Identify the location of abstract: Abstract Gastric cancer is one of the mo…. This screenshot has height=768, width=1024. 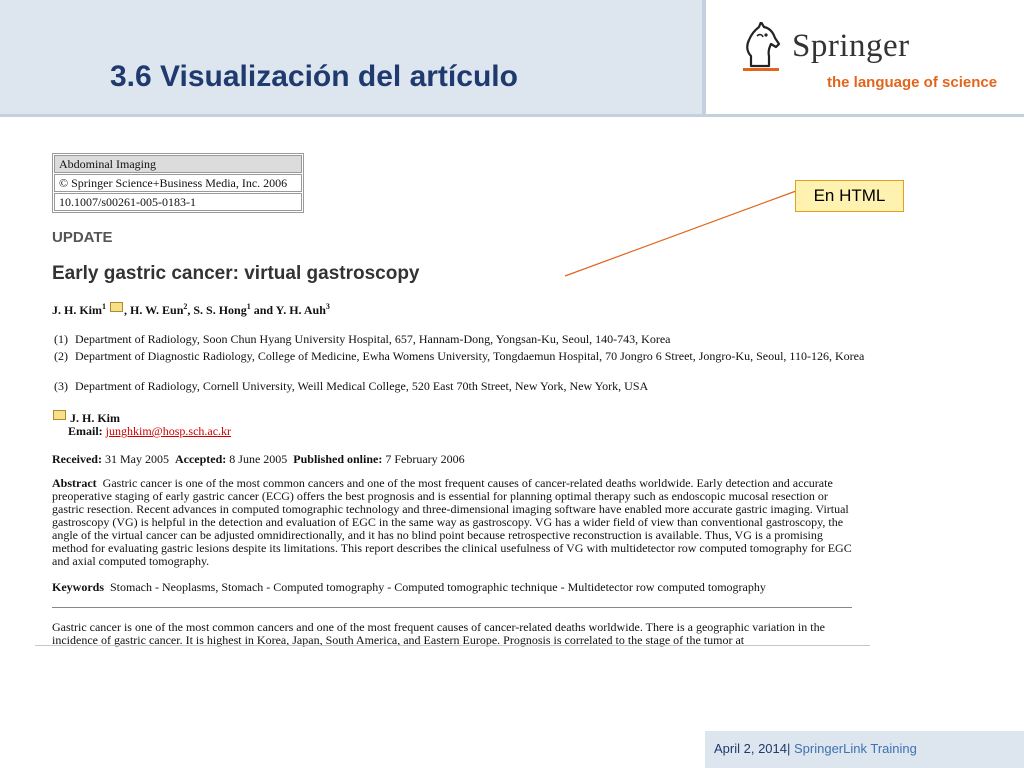
(452, 522).